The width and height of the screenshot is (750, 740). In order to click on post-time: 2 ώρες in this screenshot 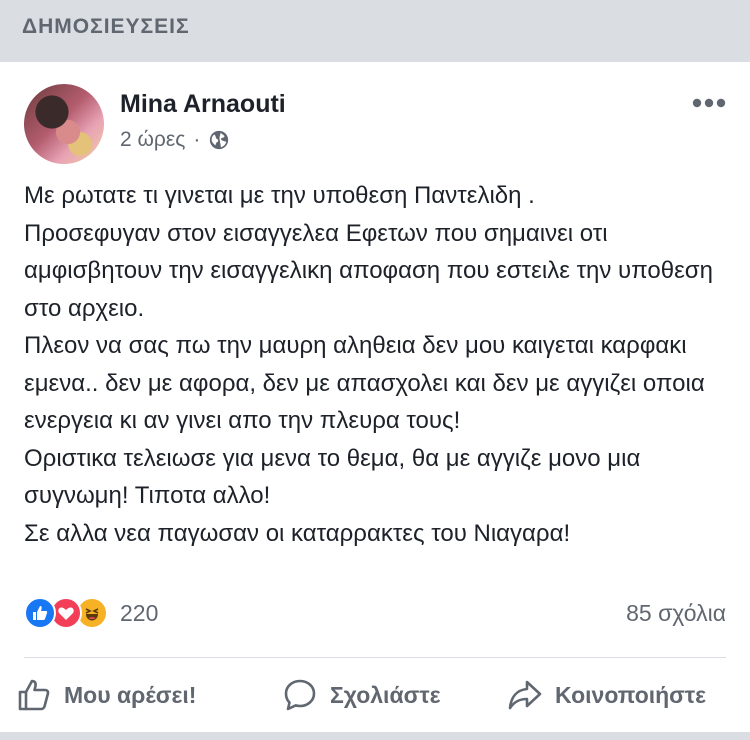, I will do `click(152, 140)`.